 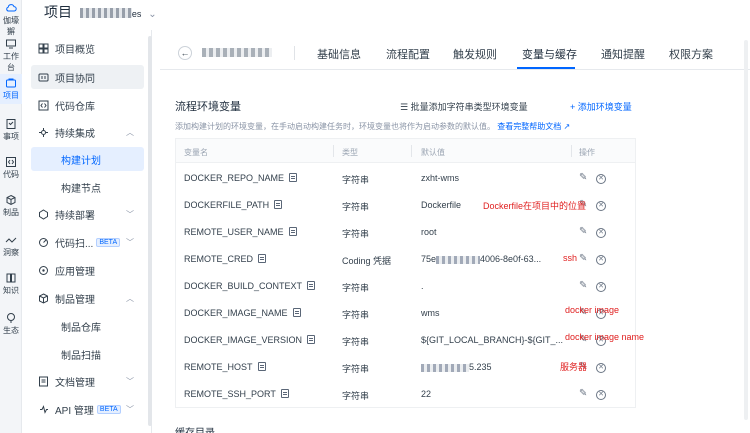 What do you see at coordinates (87, 105) in the screenshot?
I see `sidebar-item-repo: 代码仓库` at bounding box center [87, 105].